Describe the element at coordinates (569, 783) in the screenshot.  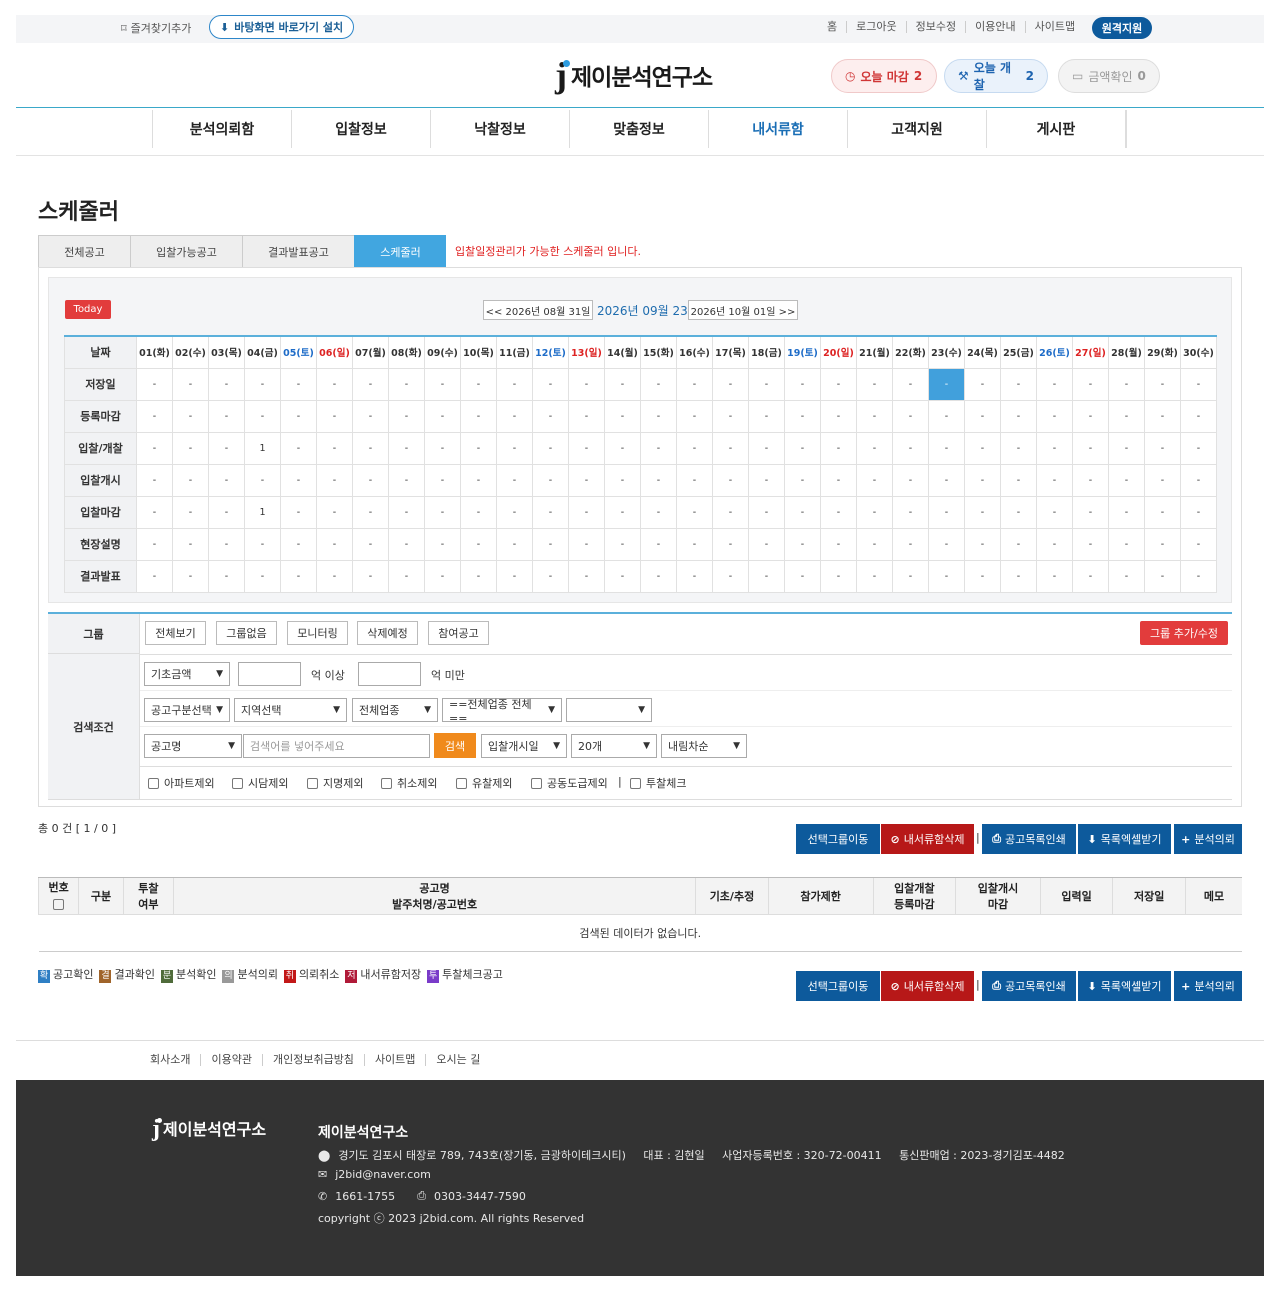
I see `check-5: 공동도급제외` at that location.